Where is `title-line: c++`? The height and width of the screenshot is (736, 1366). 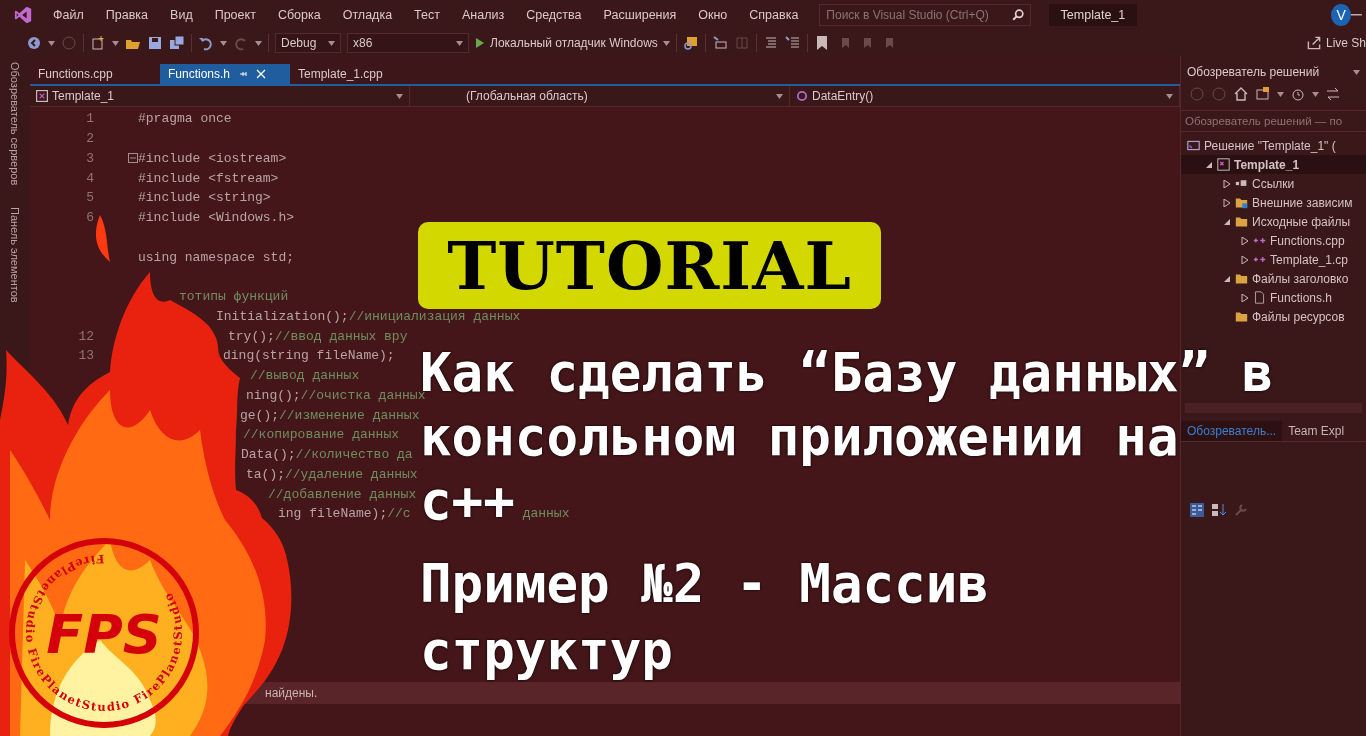 title-line: c++ is located at coordinates (467, 501).